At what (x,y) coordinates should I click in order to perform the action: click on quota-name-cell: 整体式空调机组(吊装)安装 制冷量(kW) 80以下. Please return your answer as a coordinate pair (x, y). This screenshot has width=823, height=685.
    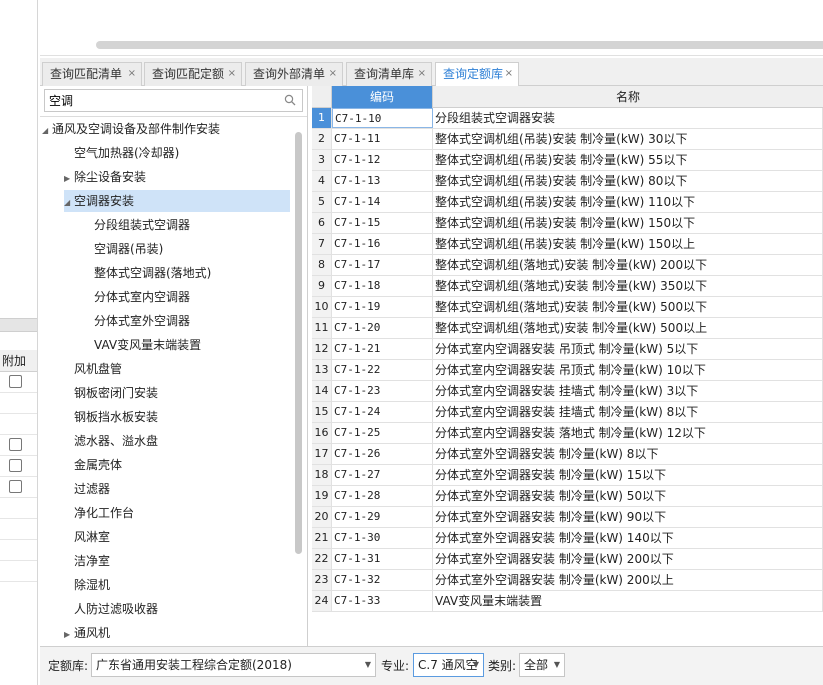
    Looking at the image, I should click on (628, 181).